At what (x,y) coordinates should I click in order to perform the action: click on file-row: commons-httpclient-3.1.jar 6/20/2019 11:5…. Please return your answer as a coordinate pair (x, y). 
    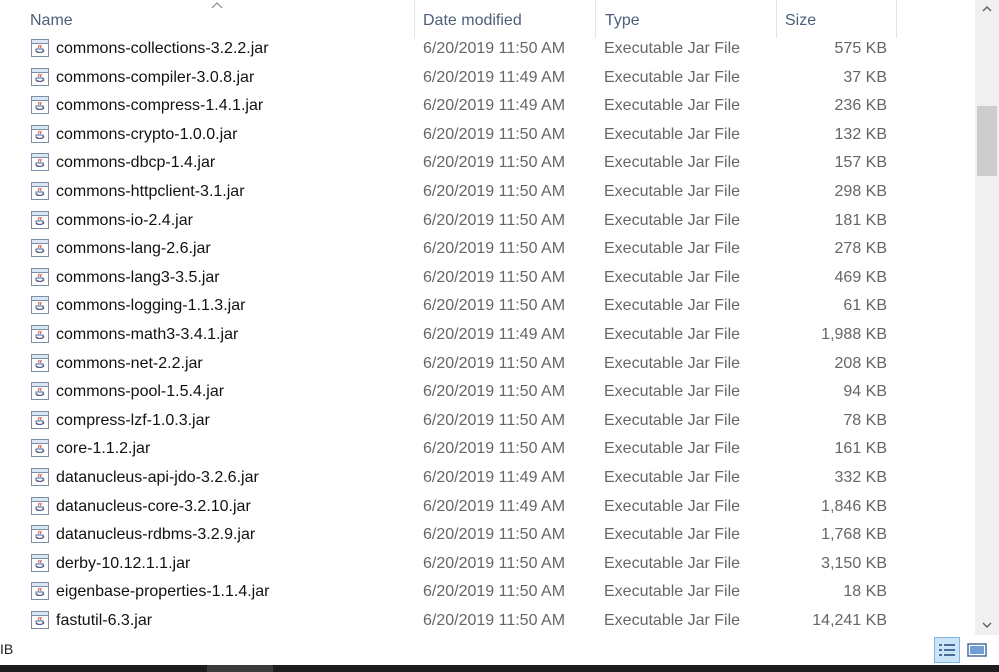
    Looking at the image, I should click on (487, 192).